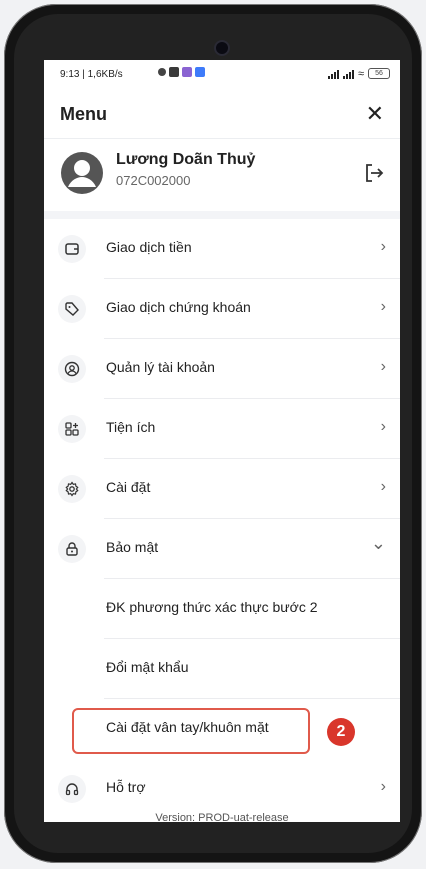 The height and width of the screenshot is (869, 426). I want to click on menu-item-account-management: Quản lý tài khoản ›, so click(222, 369).